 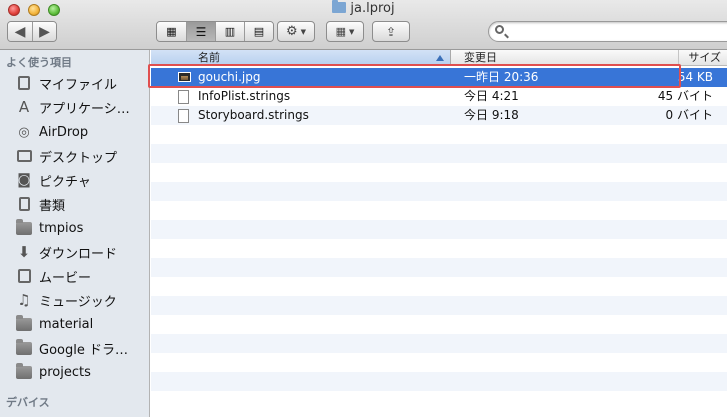 What do you see at coordinates (439, 96) in the screenshot?
I see `table-row: InfoPlist.strings 今日 4:21 45 バイト` at bounding box center [439, 96].